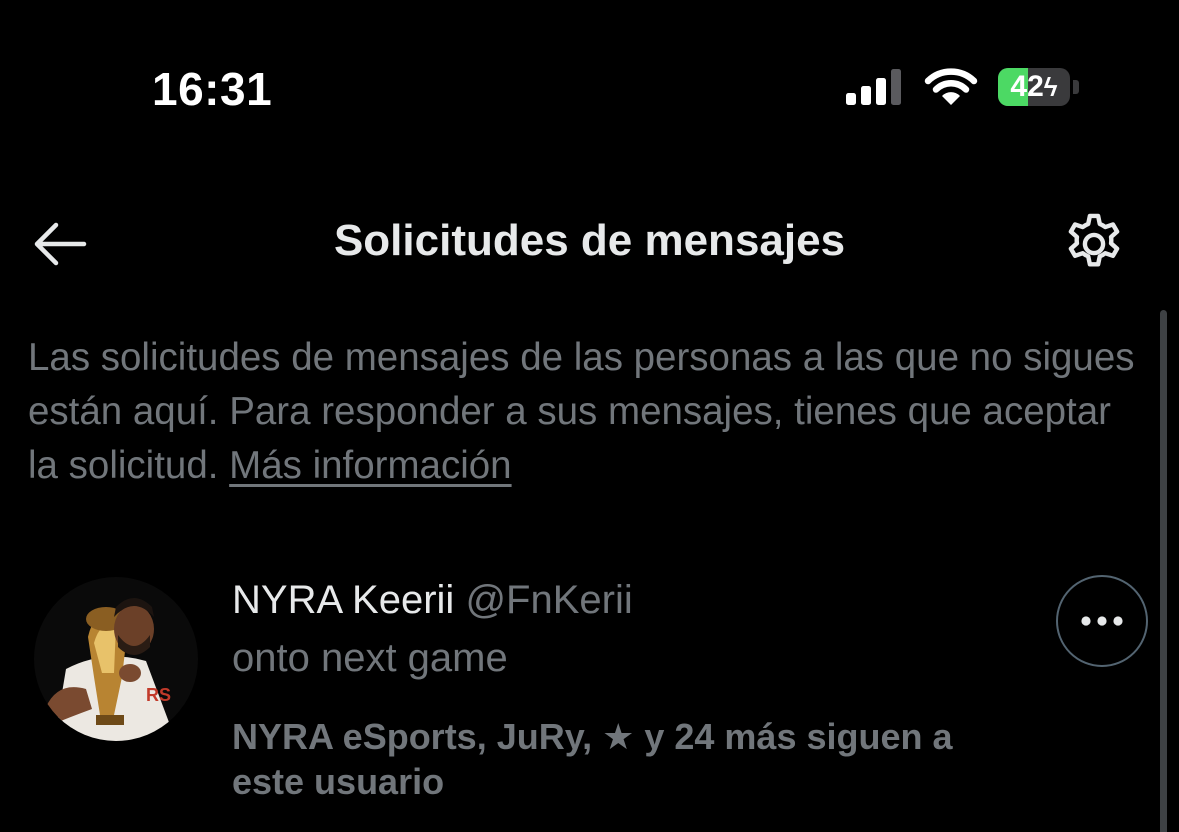 The width and height of the screenshot is (1179, 832). Describe the element at coordinates (951, 86) in the screenshot. I see `wifi-icon` at that location.